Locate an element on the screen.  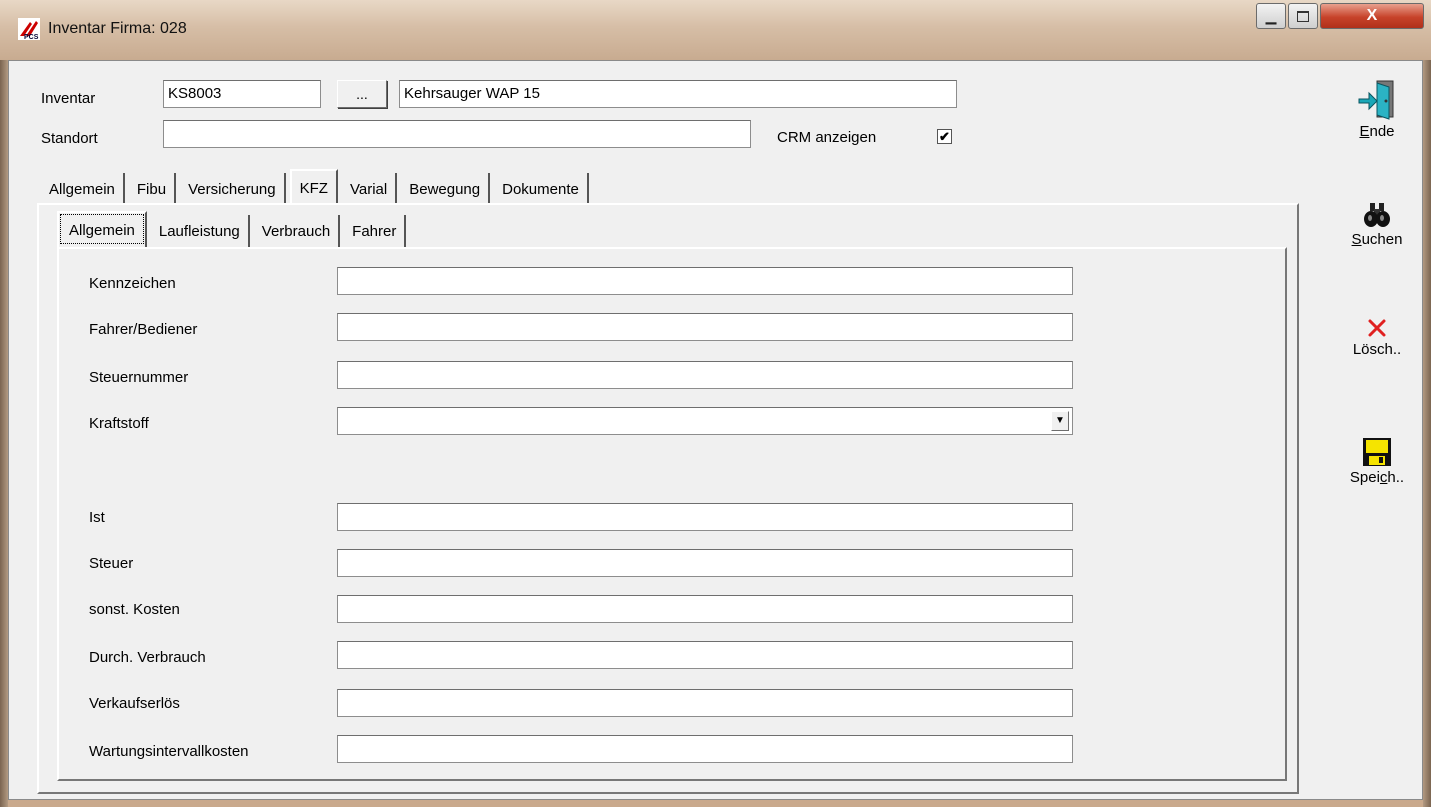
maximize-button is located at coordinates (1303, 16).